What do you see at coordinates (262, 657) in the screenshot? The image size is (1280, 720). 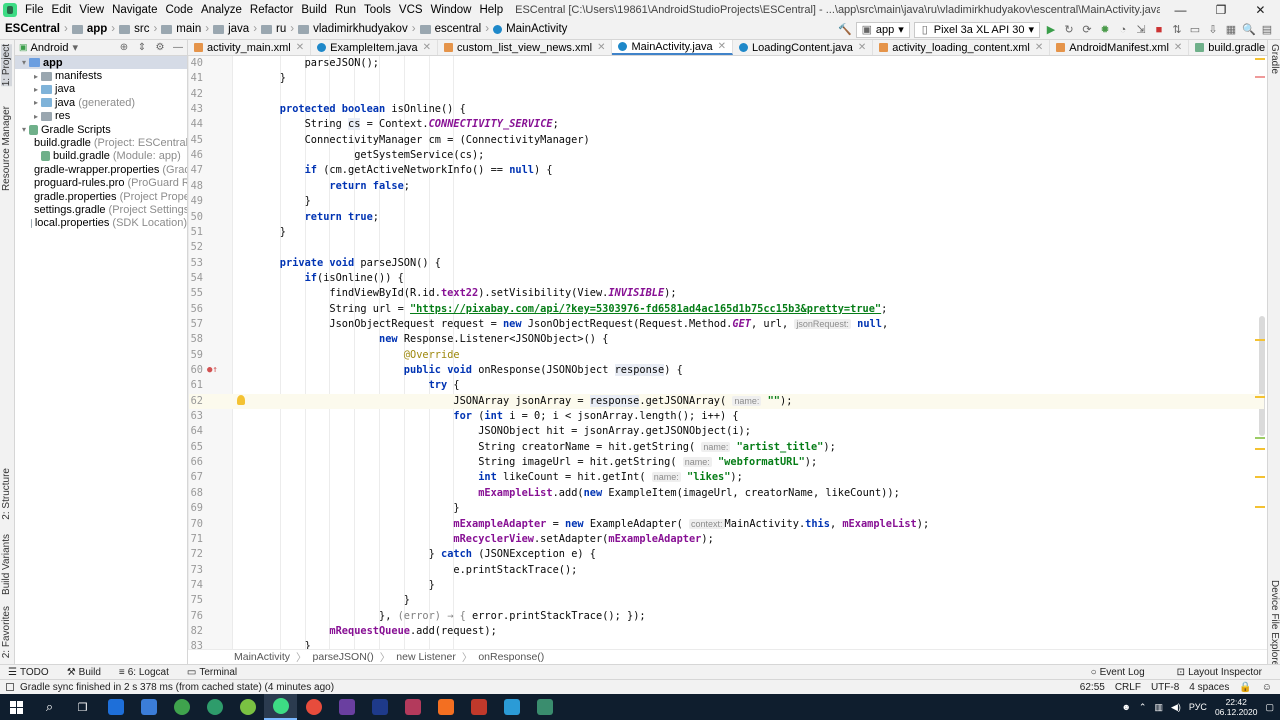 I see `editor-breadcrumb-item: MainActivity` at bounding box center [262, 657].